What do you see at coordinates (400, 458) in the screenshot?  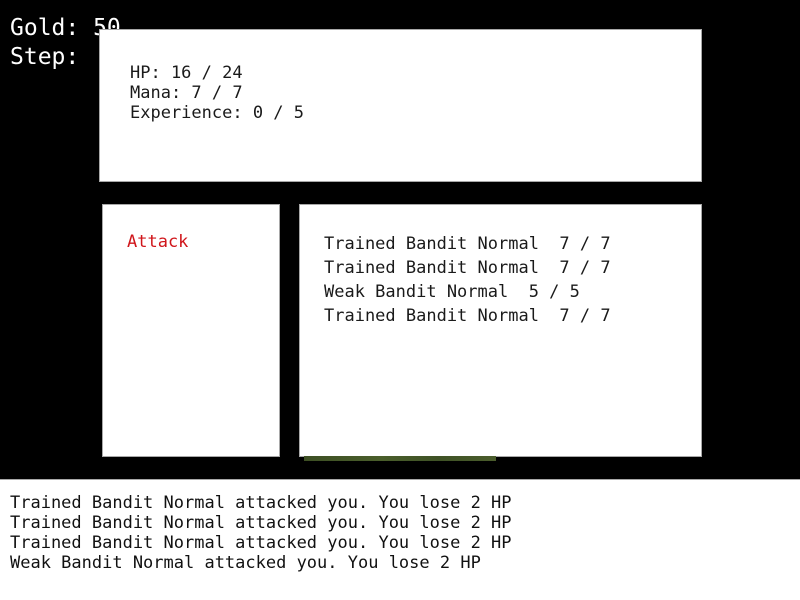 I see `background-scenery-strip` at bounding box center [400, 458].